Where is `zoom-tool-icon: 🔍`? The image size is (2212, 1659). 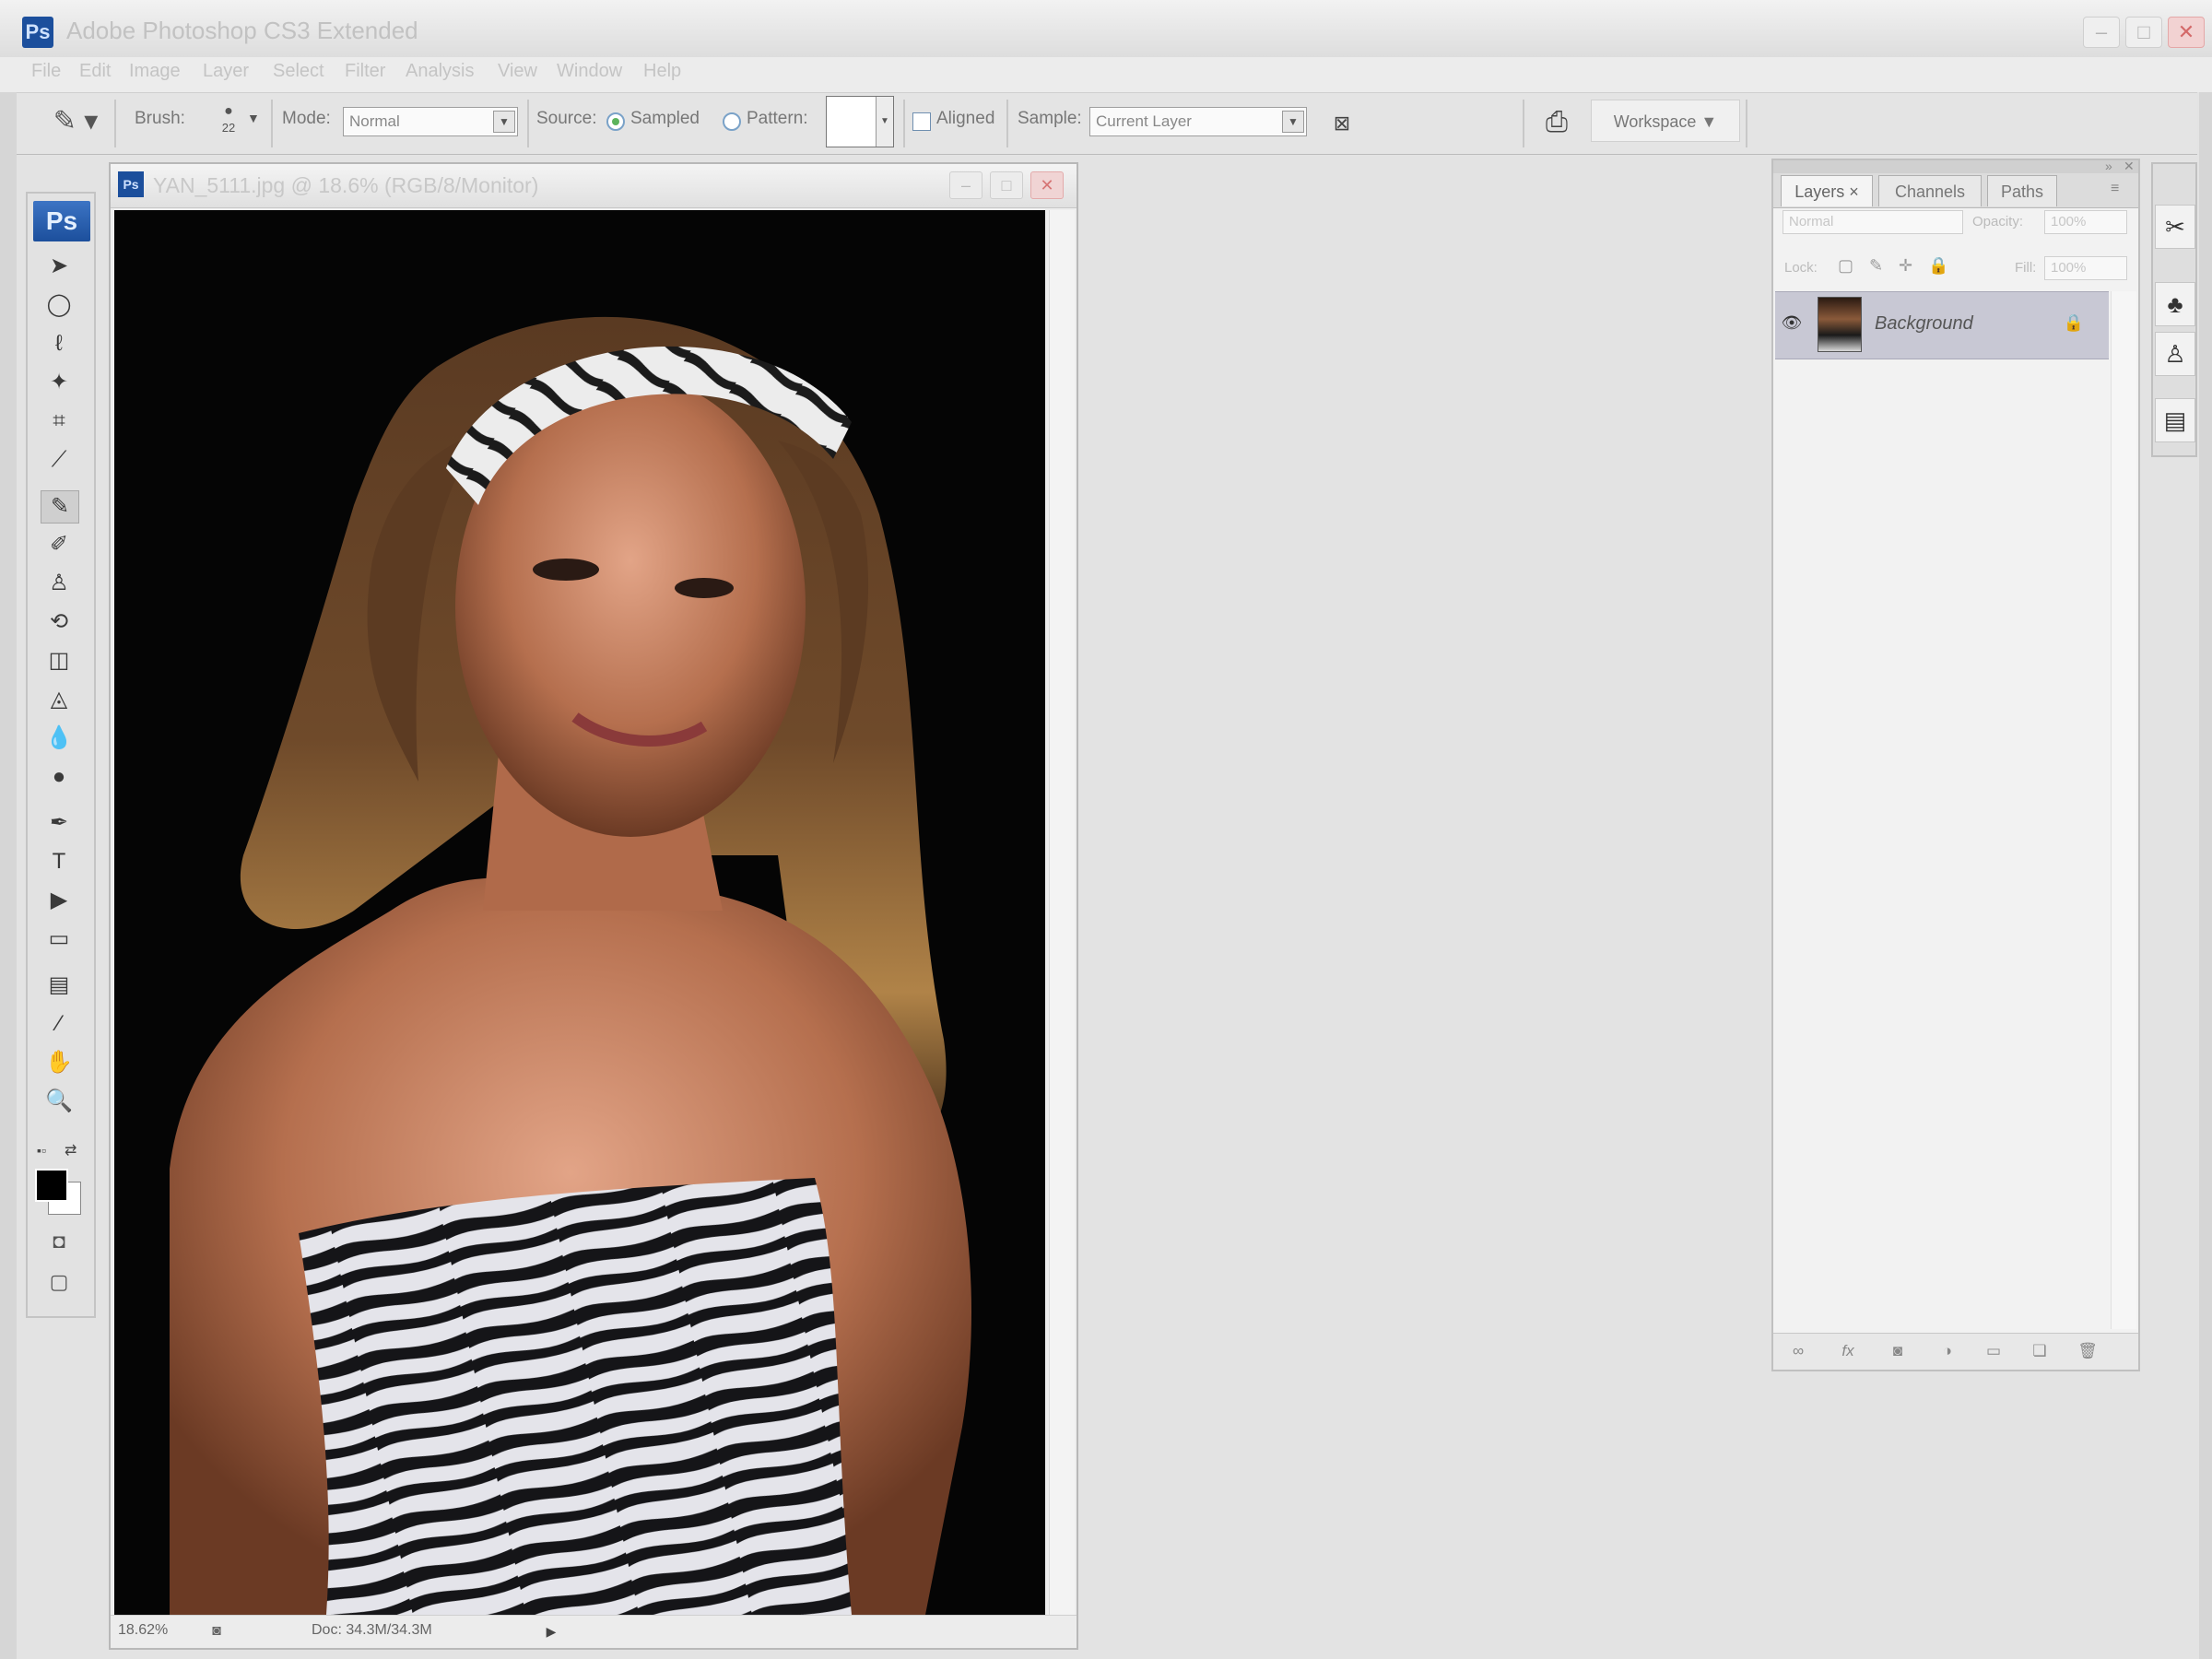 zoom-tool-icon: 🔍 is located at coordinates (59, 1101).